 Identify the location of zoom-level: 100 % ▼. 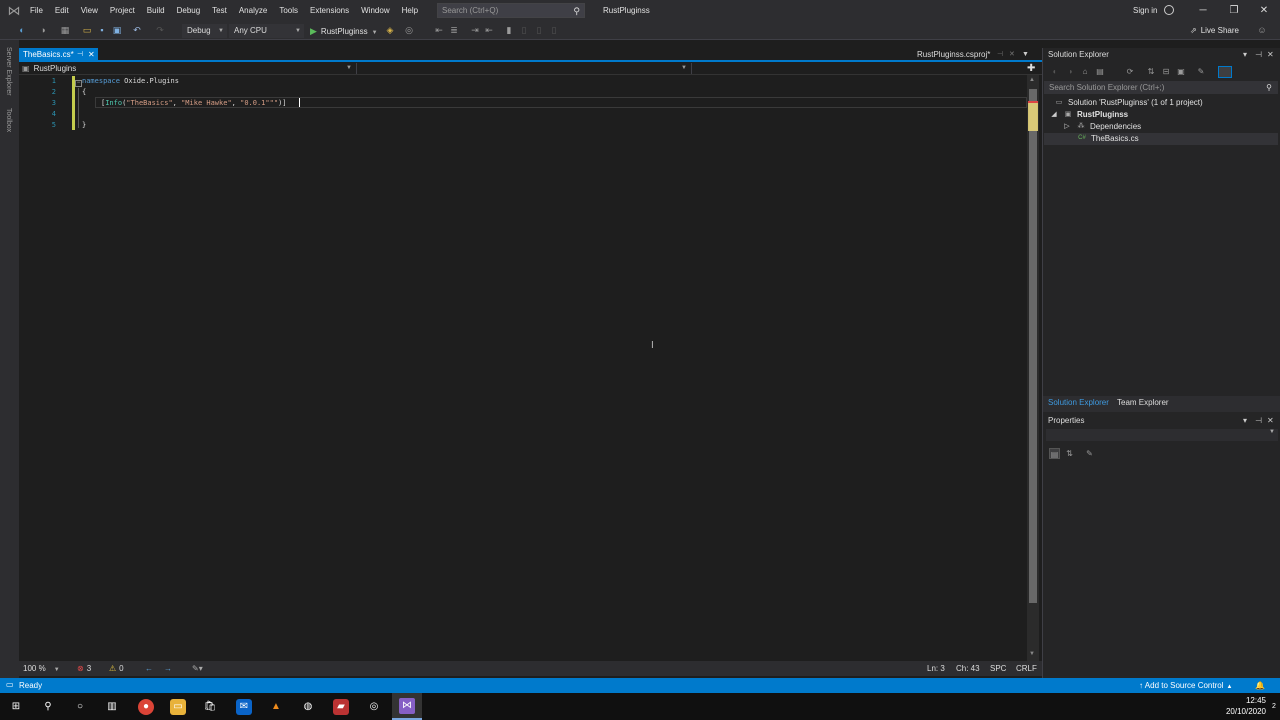
(41, 669).